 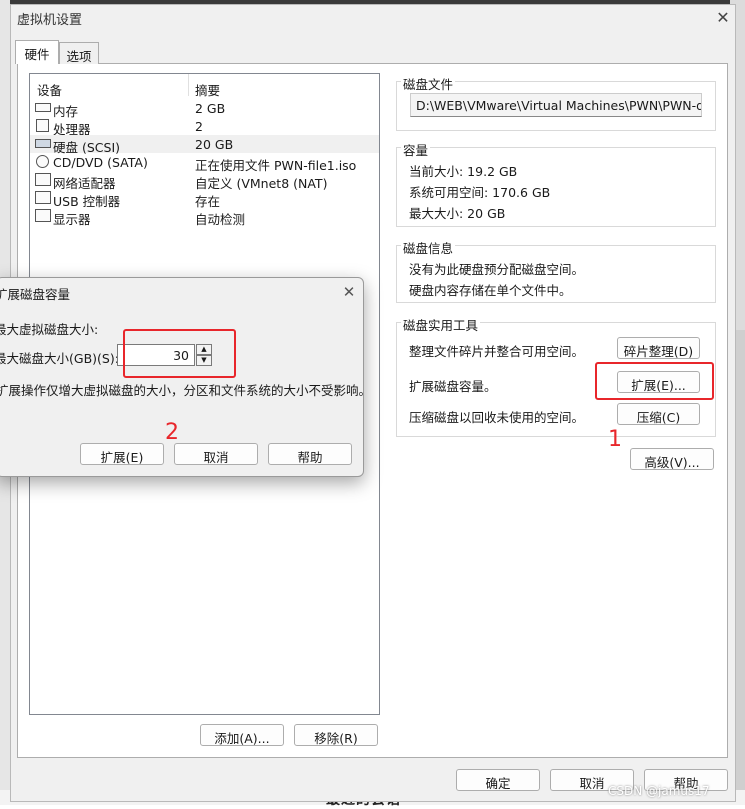 I want to click on available-space-text: 系统可用空间: 170.6 GB, so click(x=480, y=192).